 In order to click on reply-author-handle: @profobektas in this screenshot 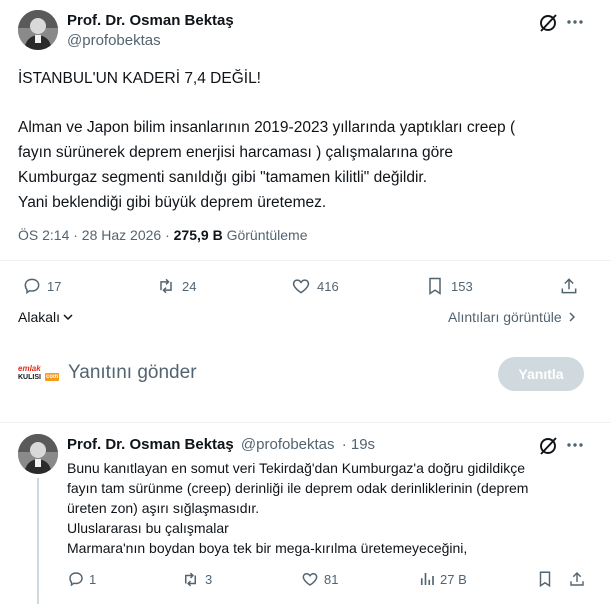, I will do `click(288, 444)`.